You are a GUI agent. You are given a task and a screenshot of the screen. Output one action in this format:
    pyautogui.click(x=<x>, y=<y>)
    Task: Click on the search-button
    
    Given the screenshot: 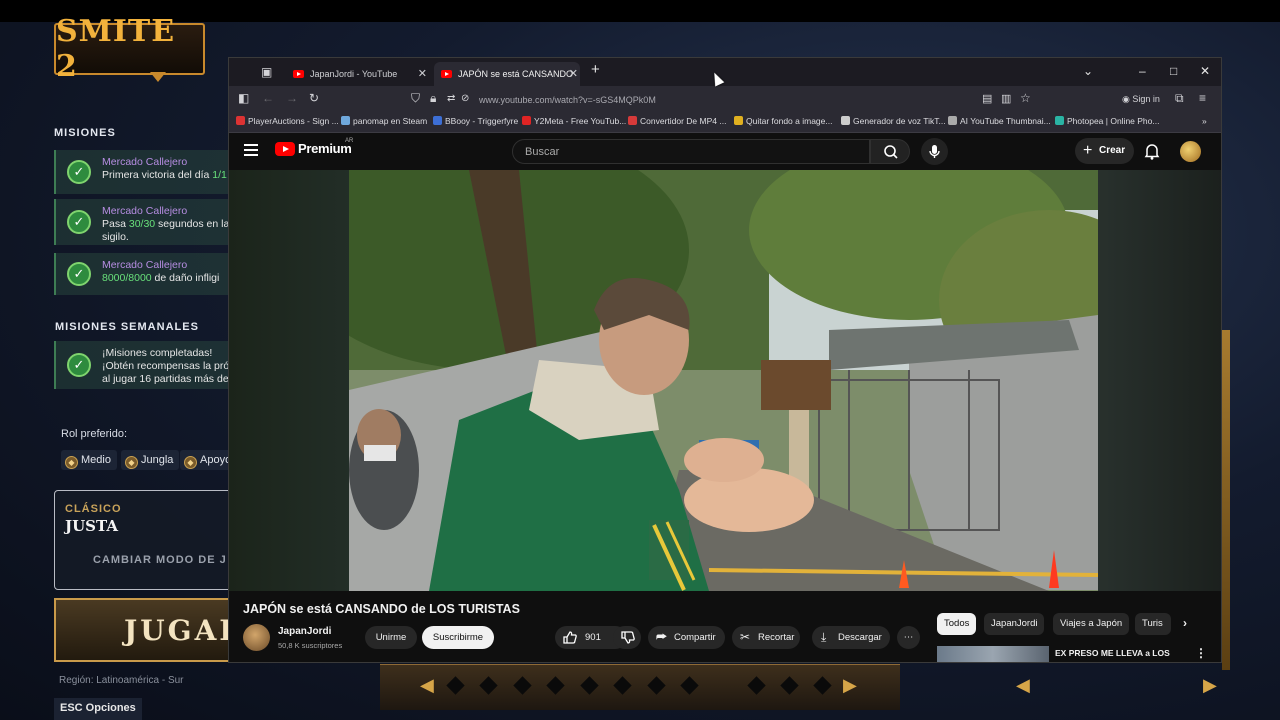 What is the action you would take?
    pyautogui.click(x=890, y=151)
    